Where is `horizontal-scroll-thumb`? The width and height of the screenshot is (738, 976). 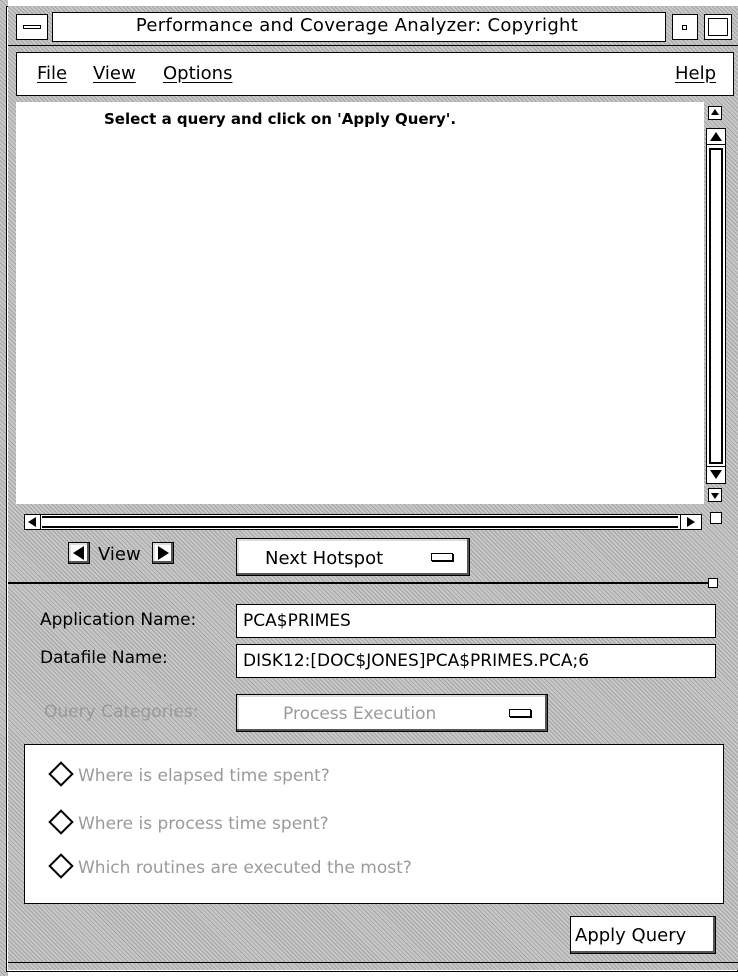 horizontal-scroll-thumb is located at coordinates (360, 522).